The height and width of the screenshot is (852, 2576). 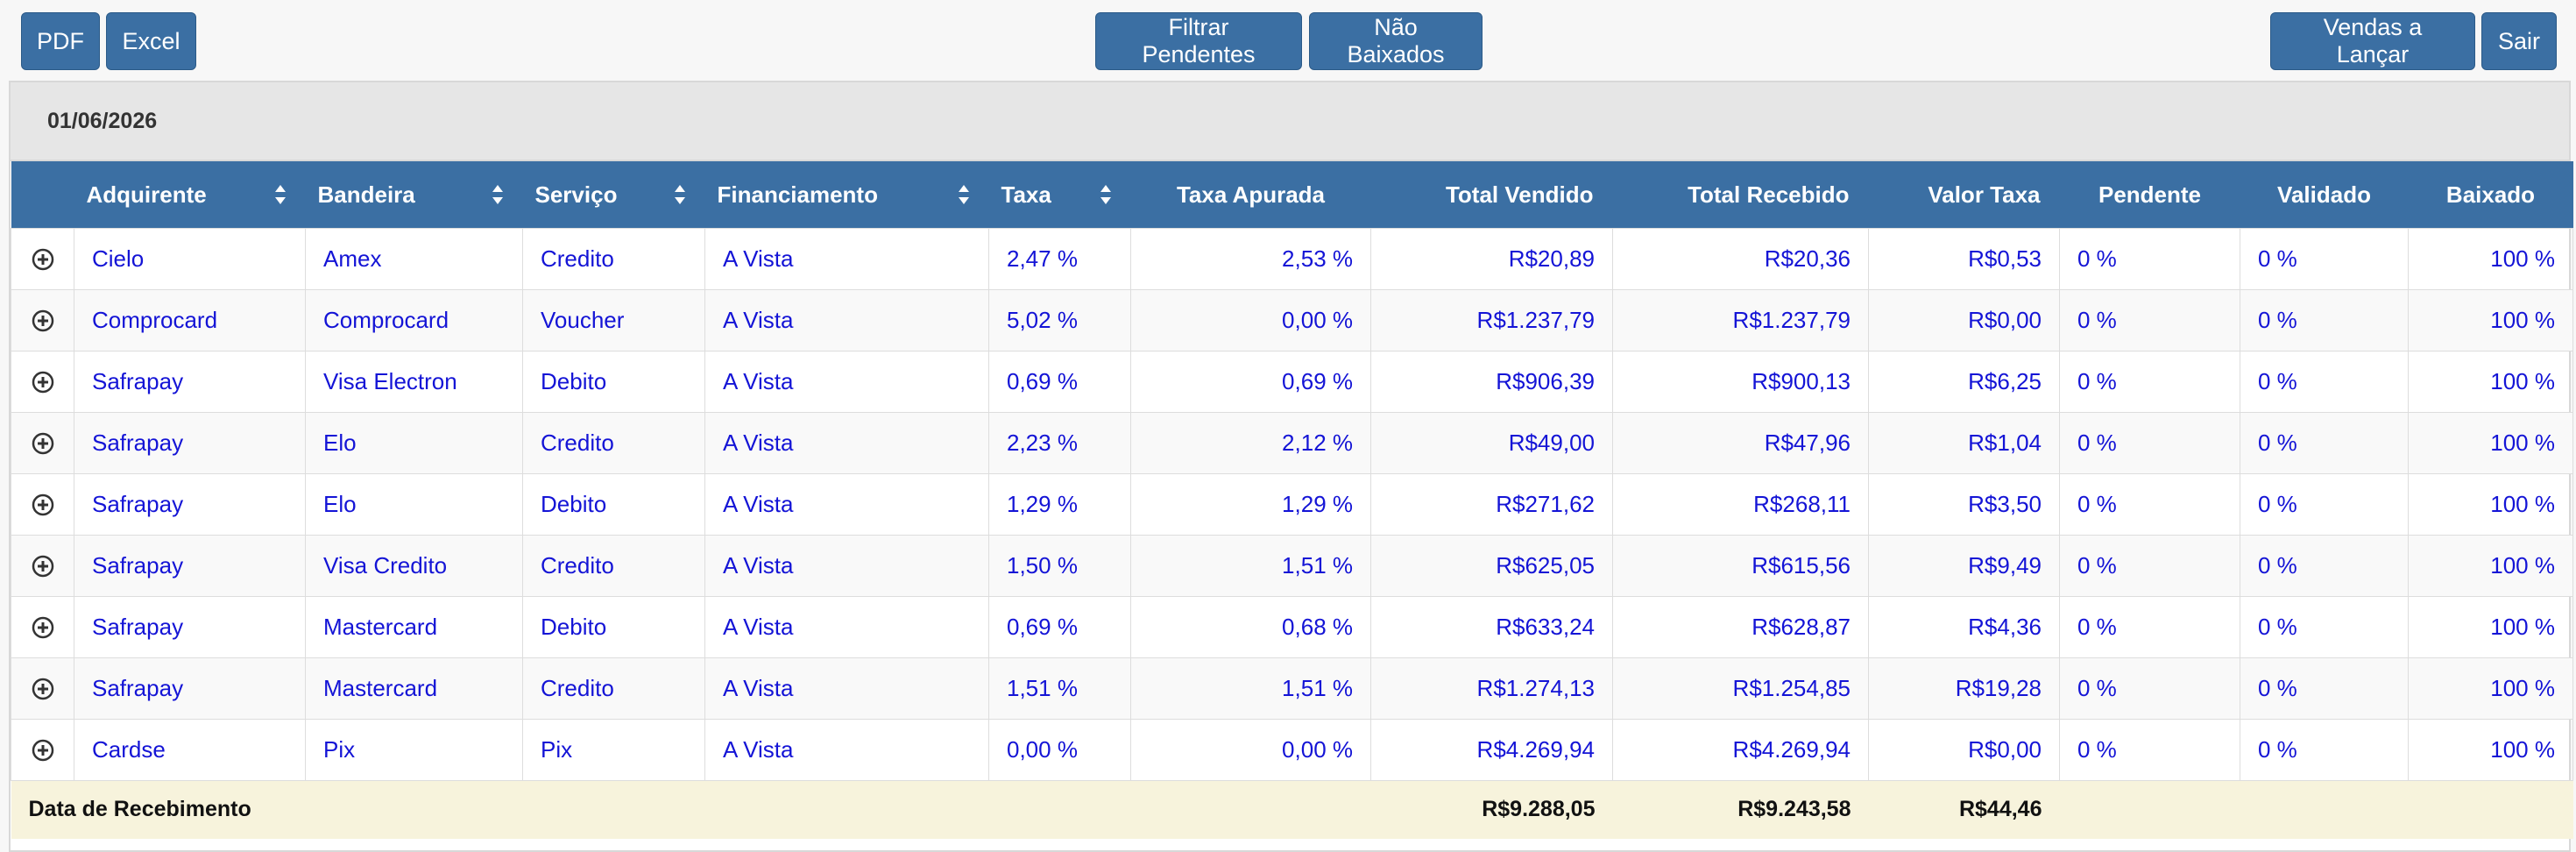 What do you see at coordinates (1964, 195) in the screenshot?
I see `col-valor-taxa: Valor Taxa` at bounding box center [1964, 195].